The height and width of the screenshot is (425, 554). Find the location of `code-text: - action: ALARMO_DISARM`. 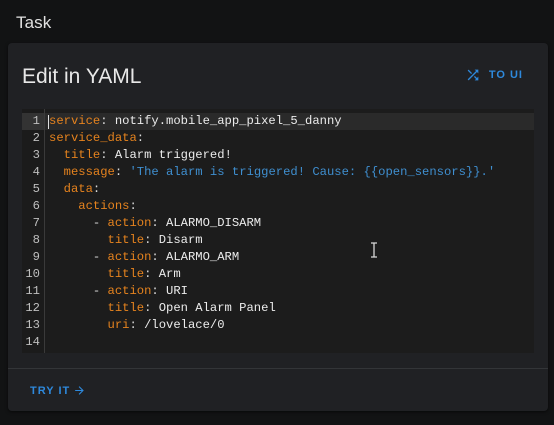

code-text: - action: ALARMO_DISARM is located at coordinates (155, 223).